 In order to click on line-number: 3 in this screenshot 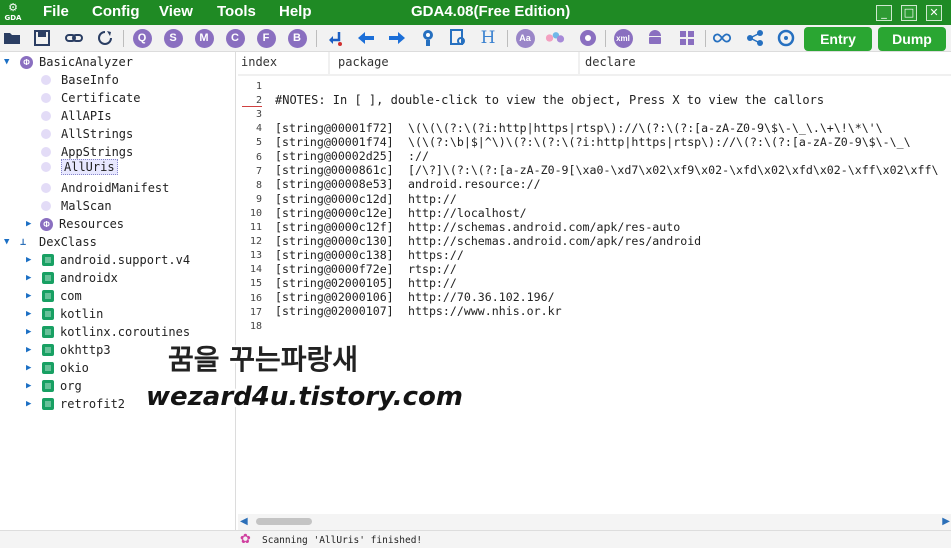, I will do `click(258, 115)`.